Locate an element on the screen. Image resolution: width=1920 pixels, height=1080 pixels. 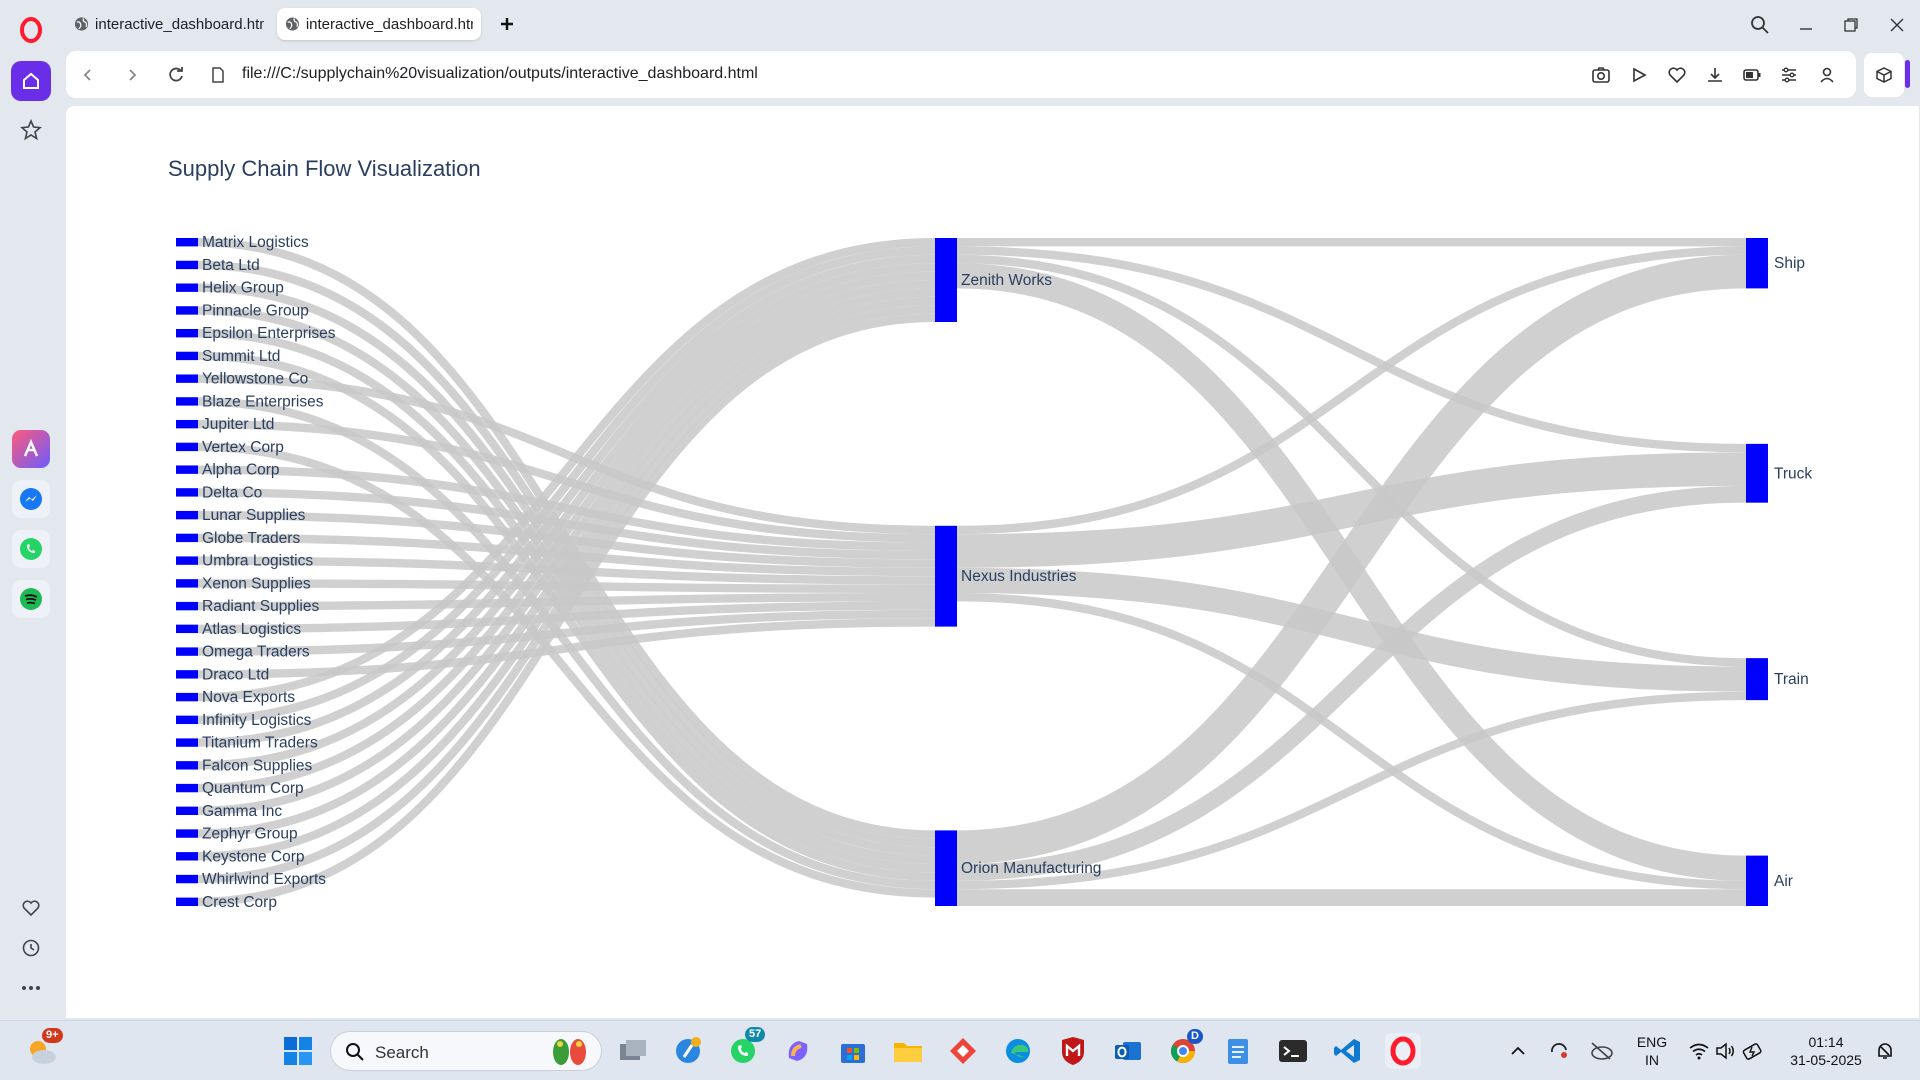
sankey-node-zephyr-group is located at coordinates (187, 833).